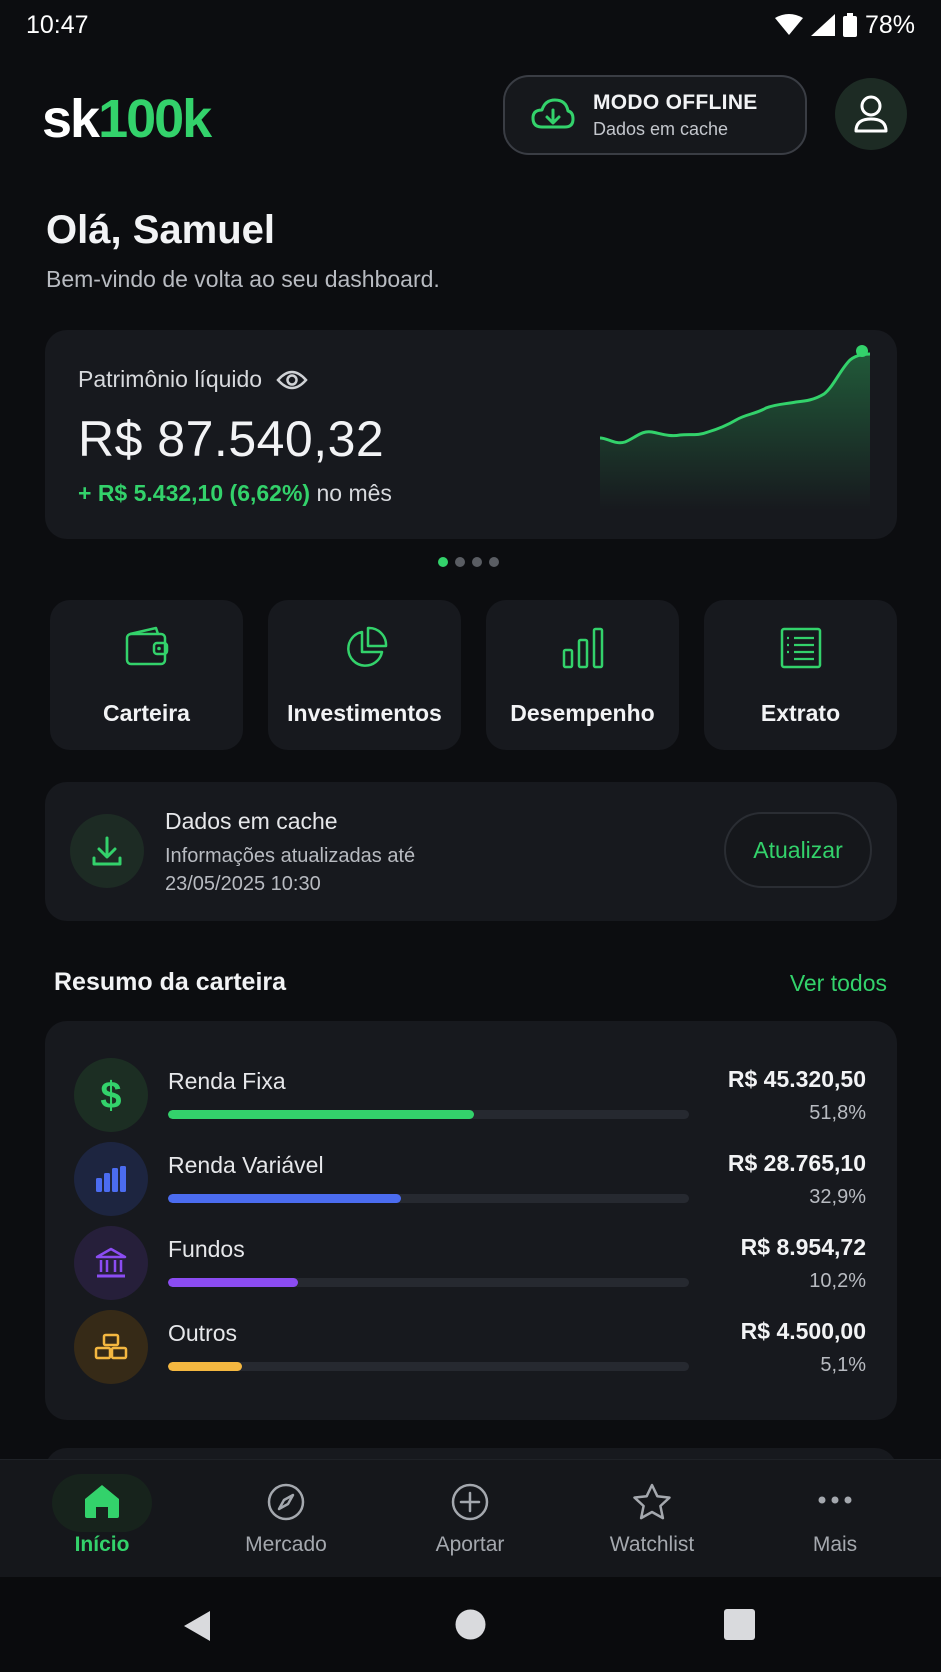  I want to click on net-worth-label: Patrimônio líquido, so click(170, 379).